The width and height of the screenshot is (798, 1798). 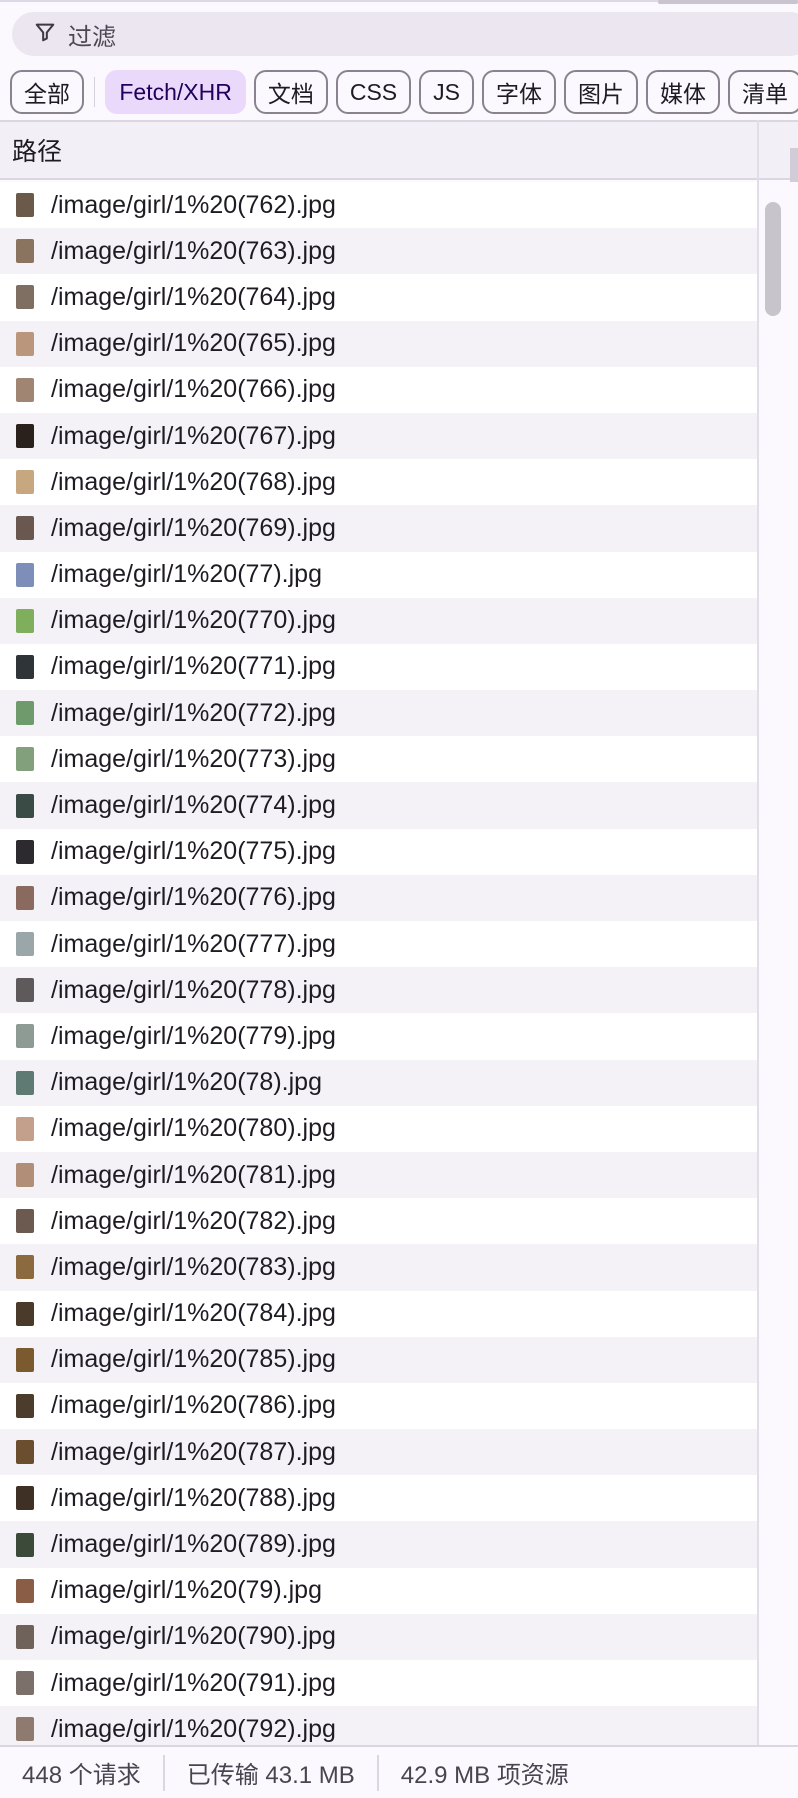 I want to click on table-row: /image/girl/1%20(764).jpg, so click(x=378, y=297).